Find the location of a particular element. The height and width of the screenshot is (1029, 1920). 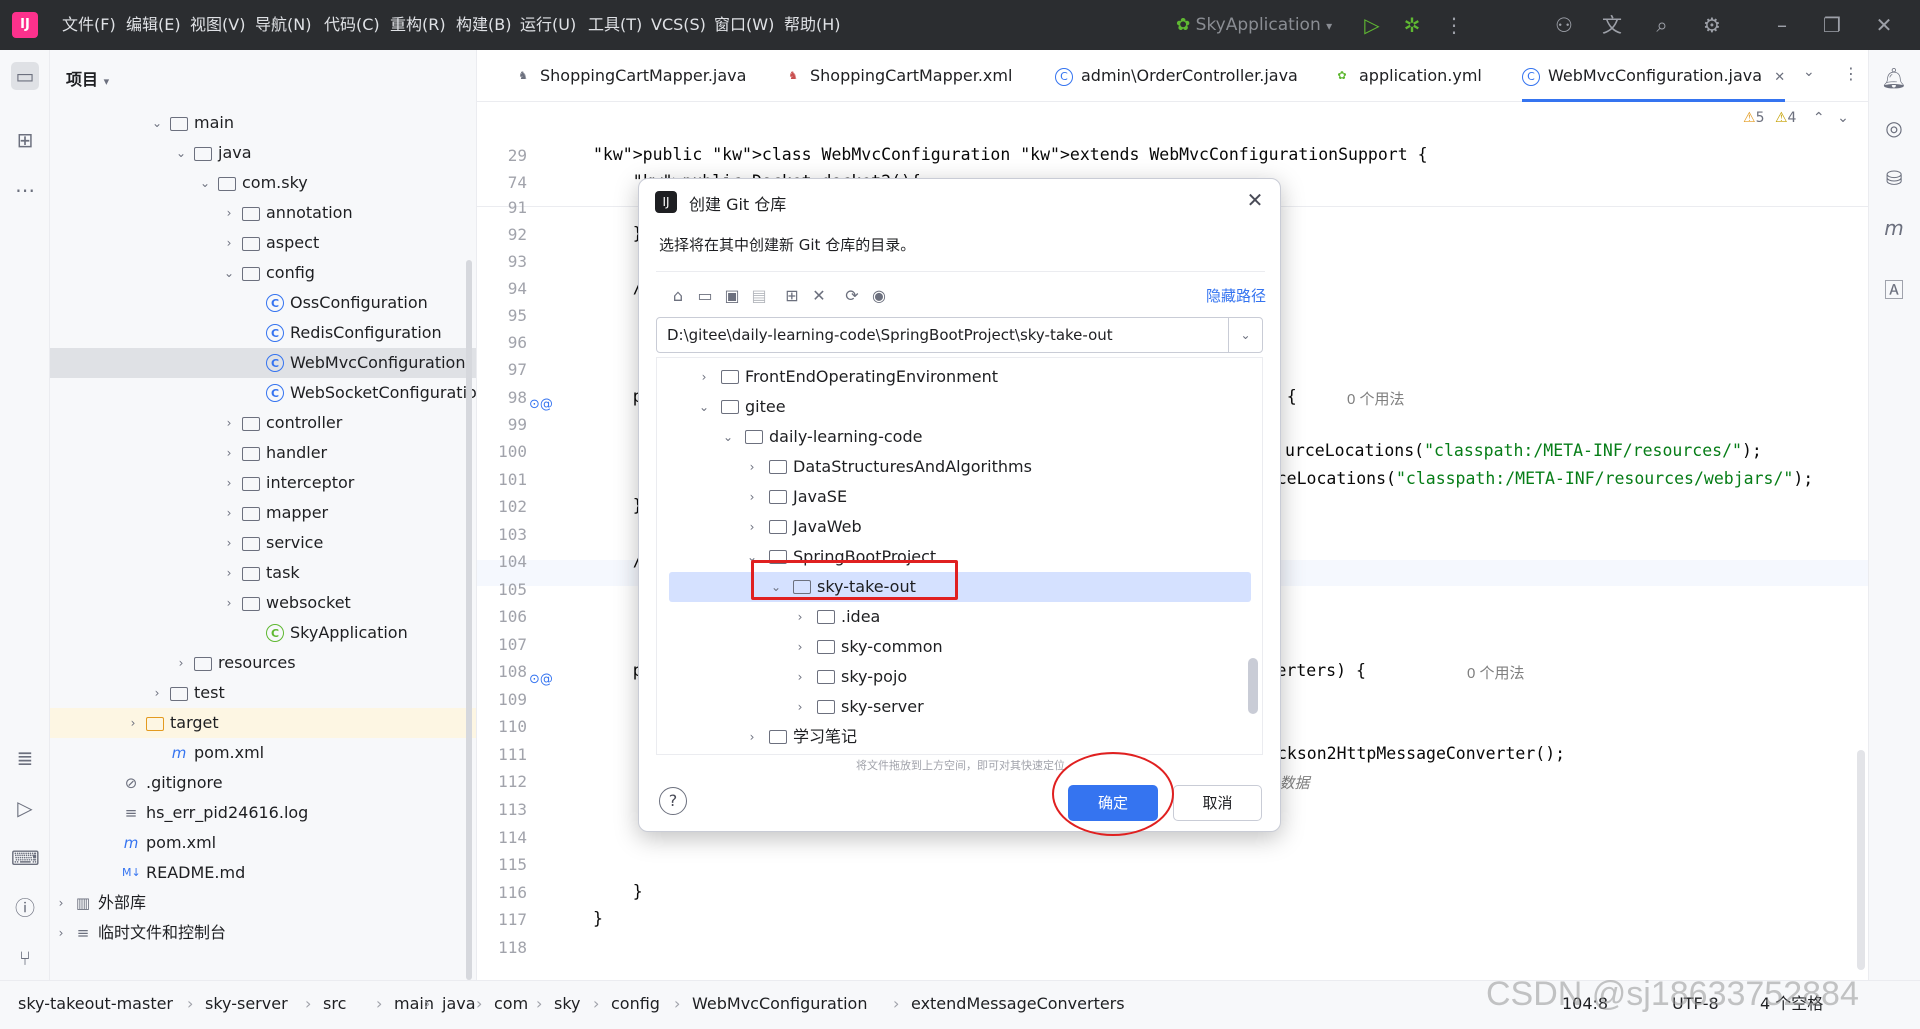

project-tree-item: › mapper is located at coordinates (263, 513).